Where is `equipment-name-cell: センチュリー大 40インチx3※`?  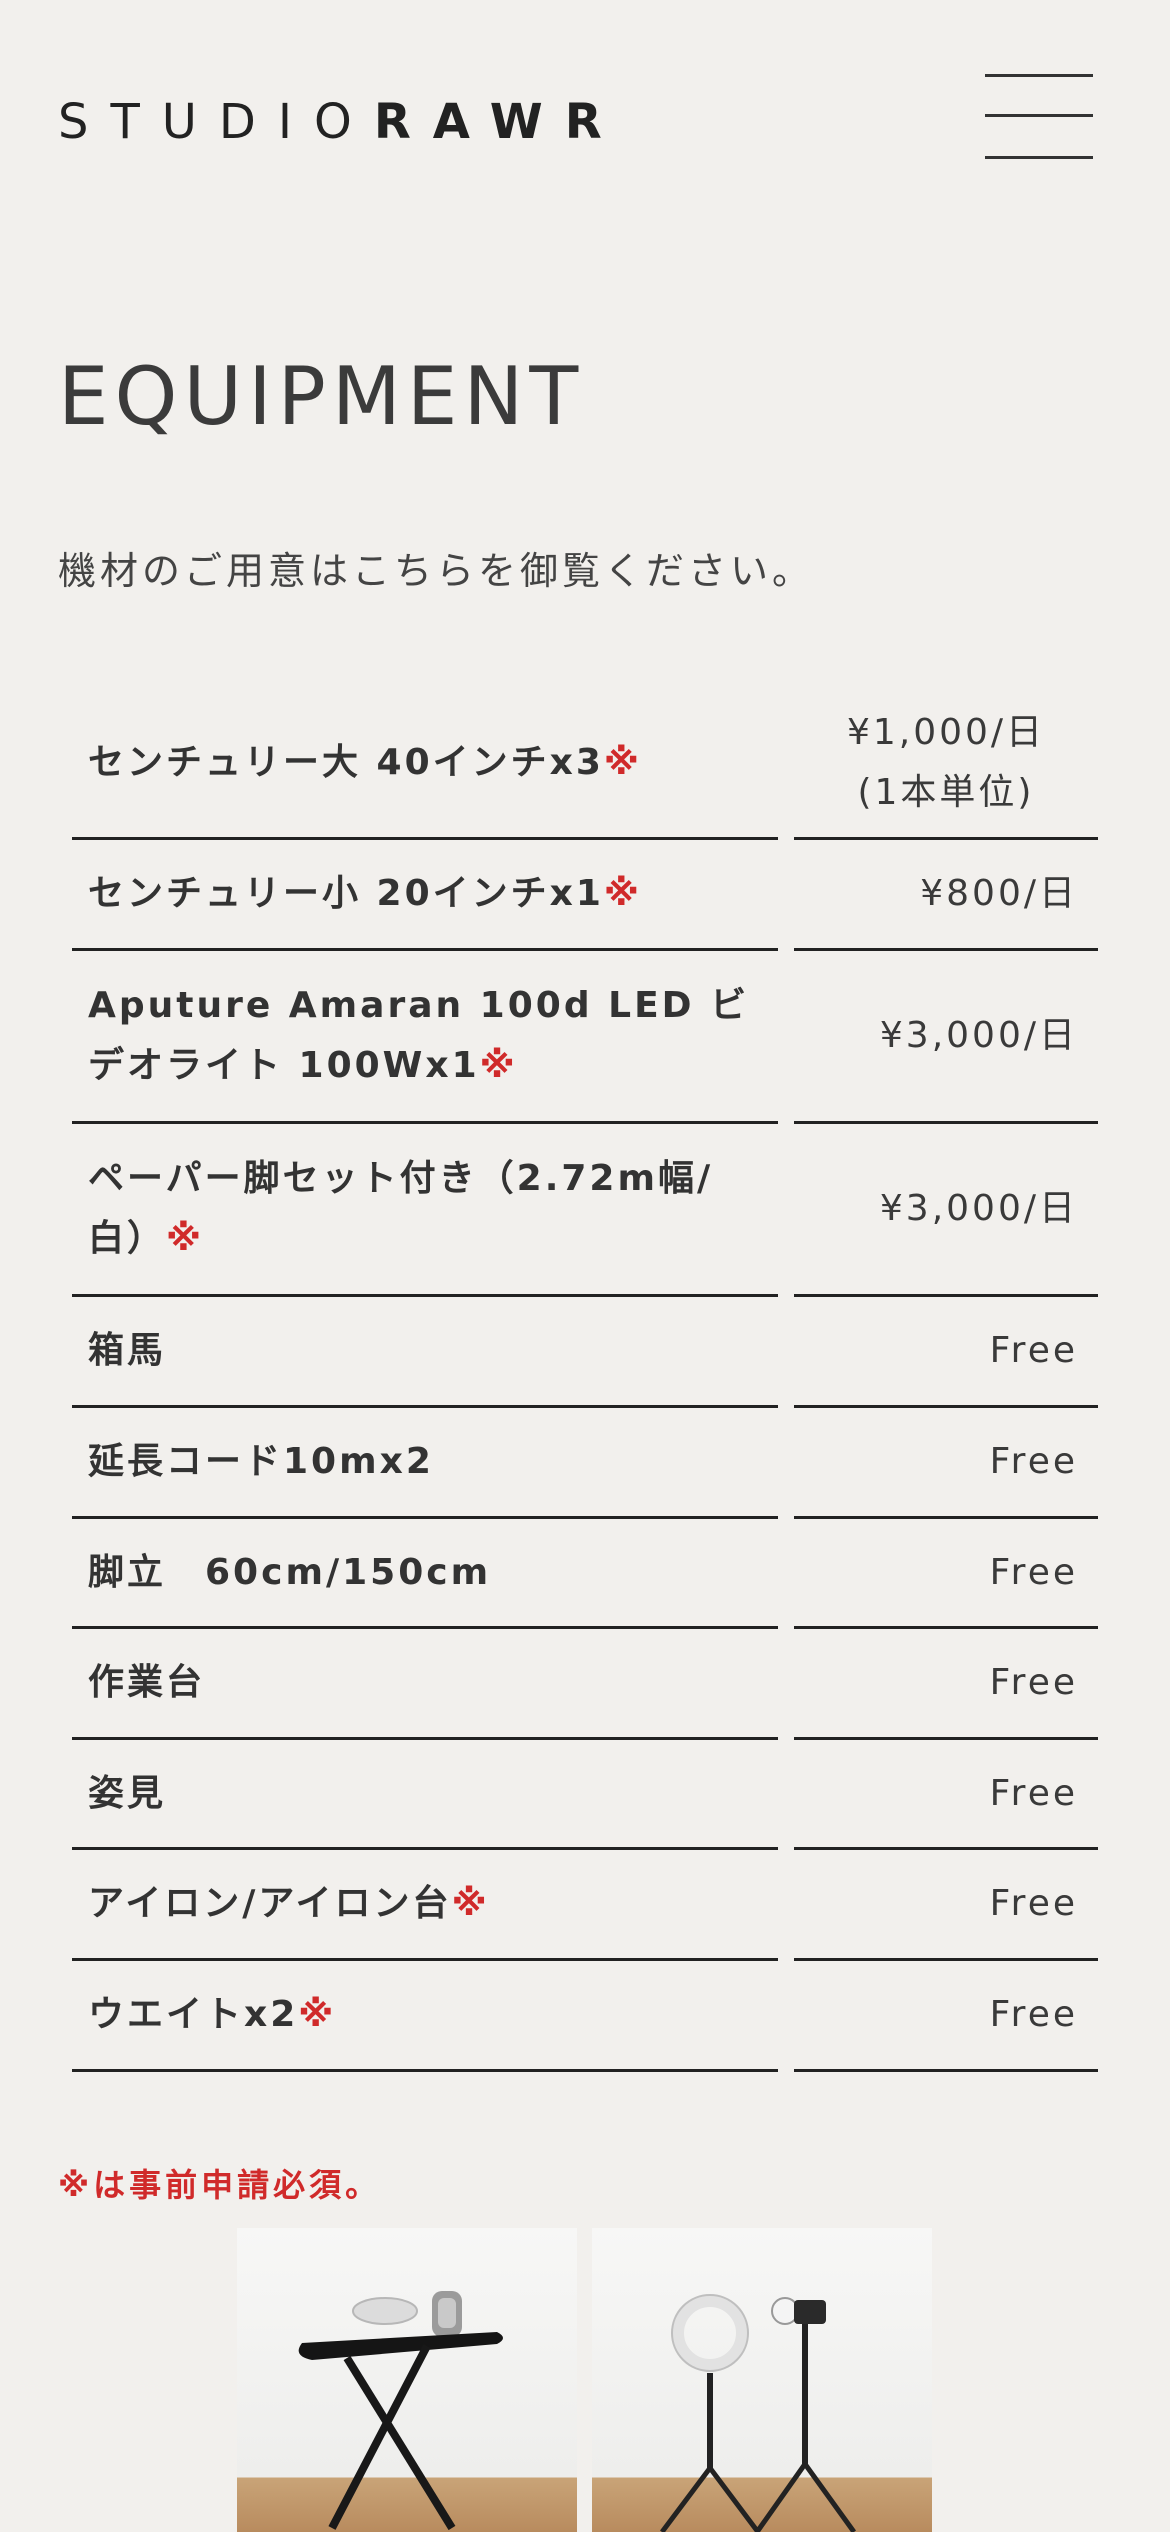
equipment-name-cell: センチュリー大 40インチx3※ is located at coordinates (425, 764).